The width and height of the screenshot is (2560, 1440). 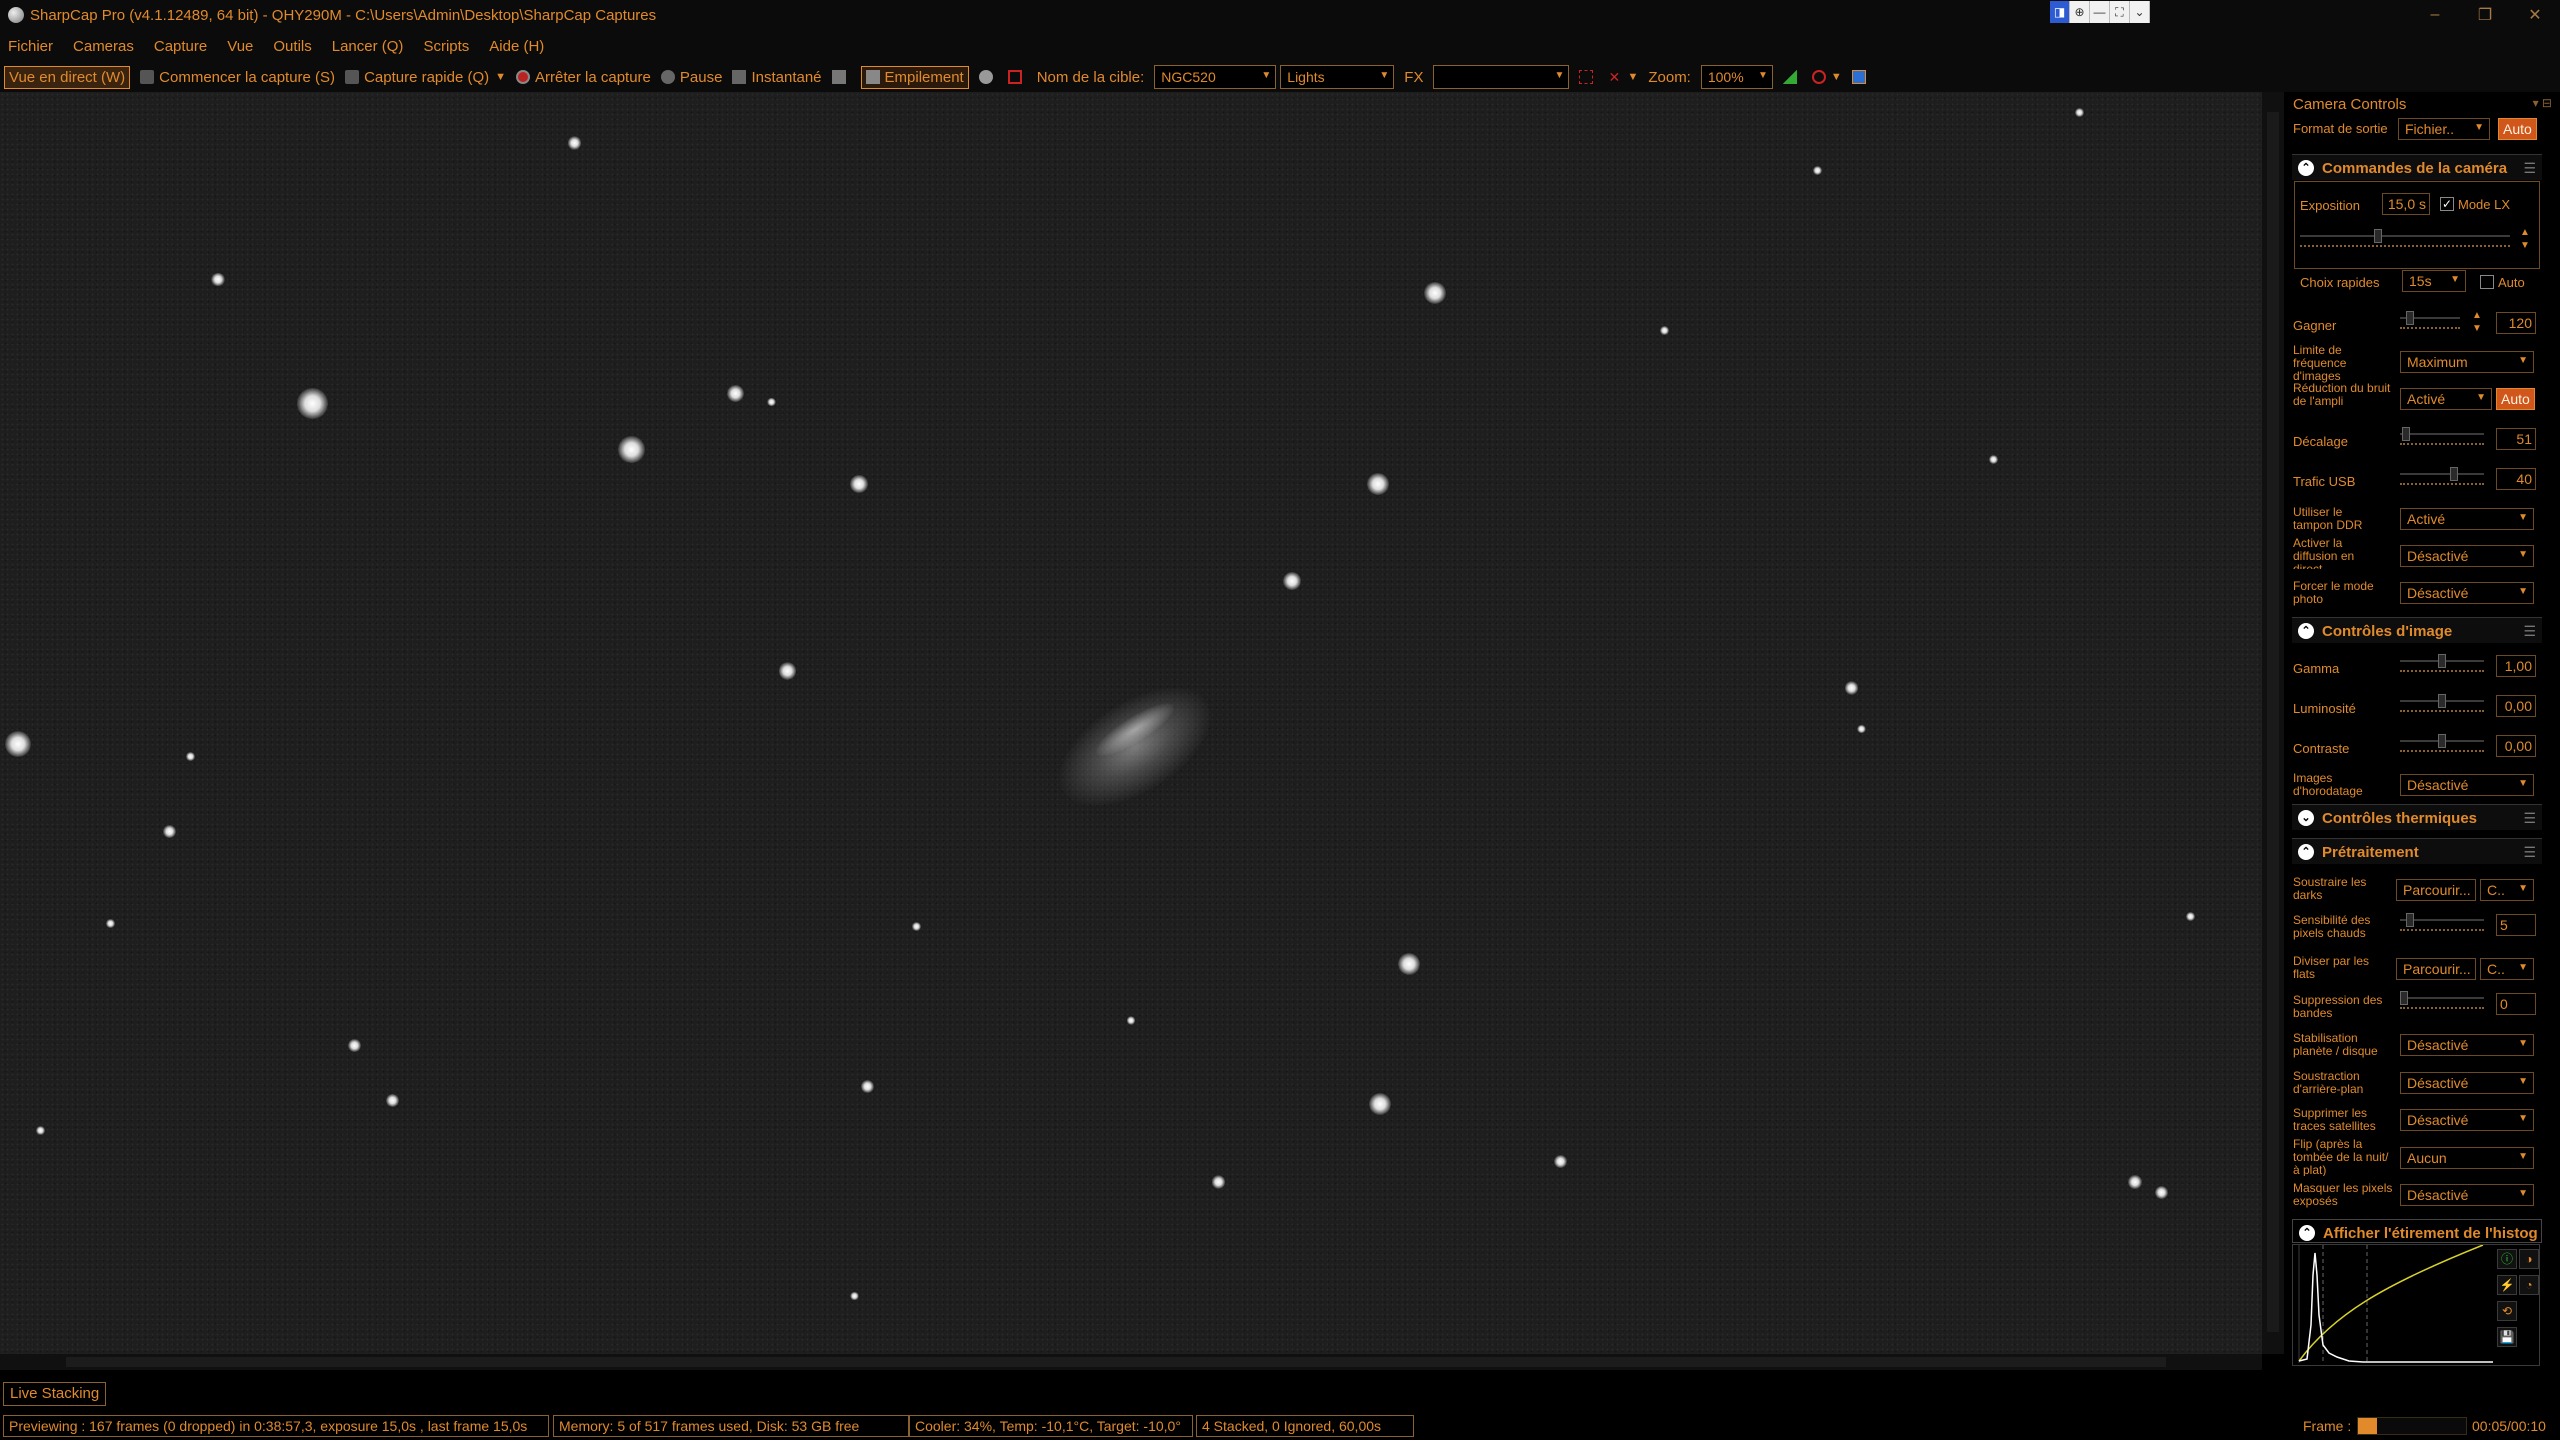 What do you see at coordinates (1337, 77) in the screenshot?
I see `frame-type-combo: Lights ▼` at bounding box center [1337, 77].